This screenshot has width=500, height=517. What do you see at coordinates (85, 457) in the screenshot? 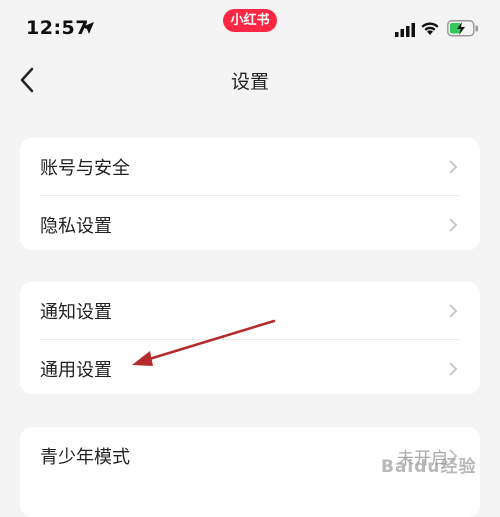
I see `row-label: 青少年模式` at bounding box center [85, 457].